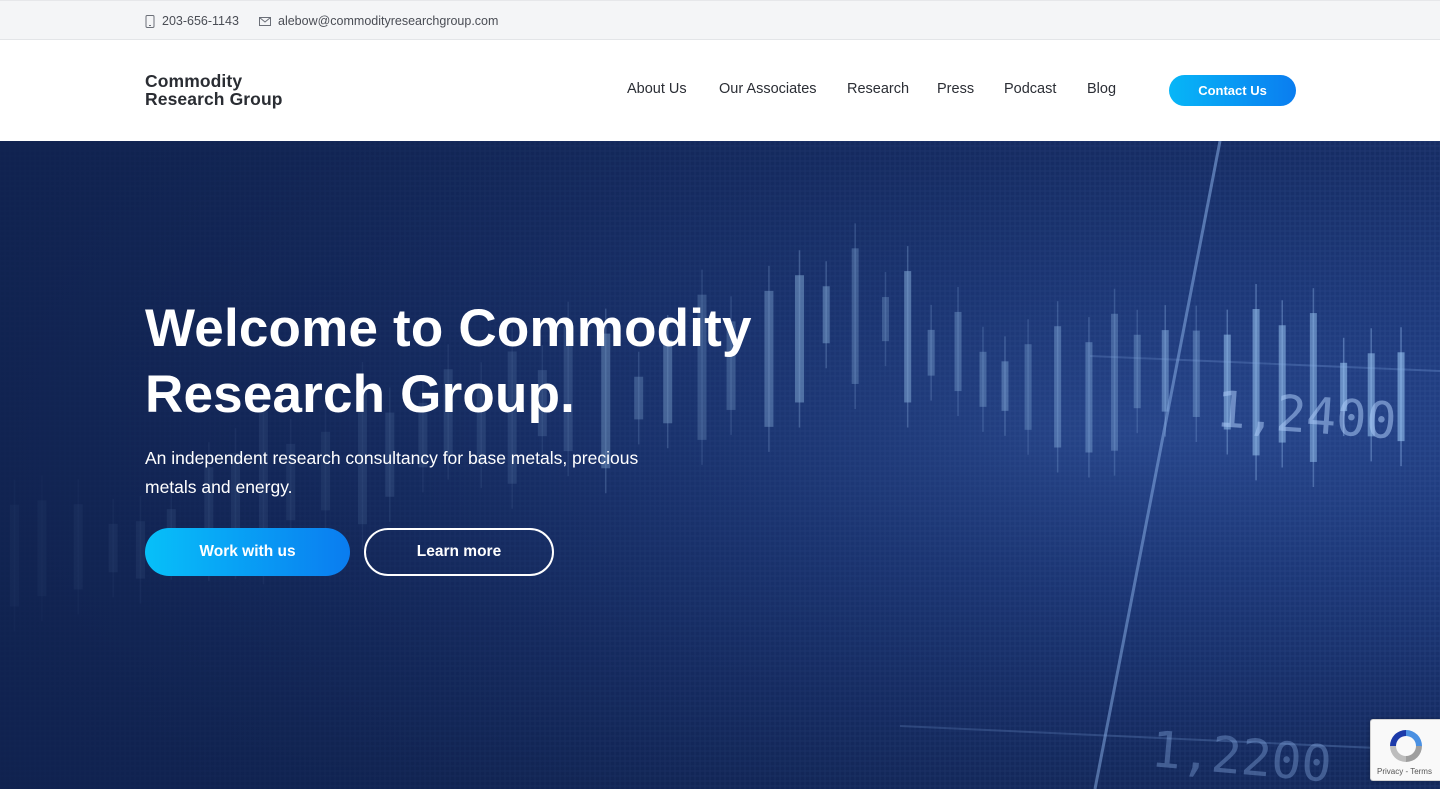 The width and height of the screenshot is (1440, 789). I want to click on work-with-us-button: Work with us, so click(247, 552).